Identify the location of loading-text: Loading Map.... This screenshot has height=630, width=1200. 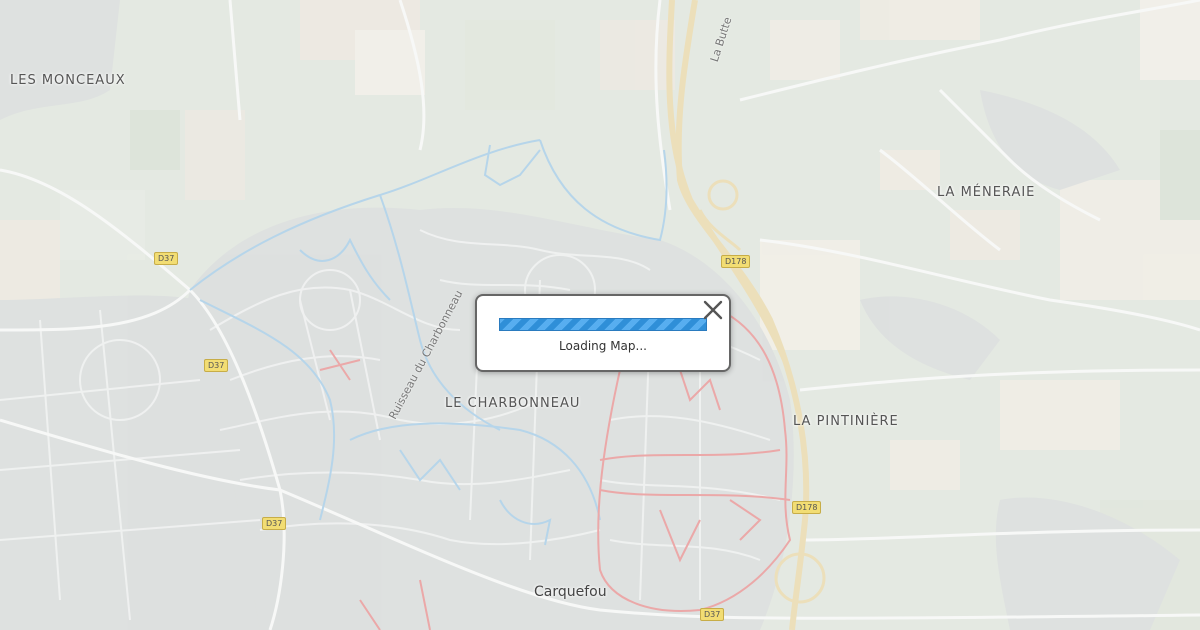
(603, 346).